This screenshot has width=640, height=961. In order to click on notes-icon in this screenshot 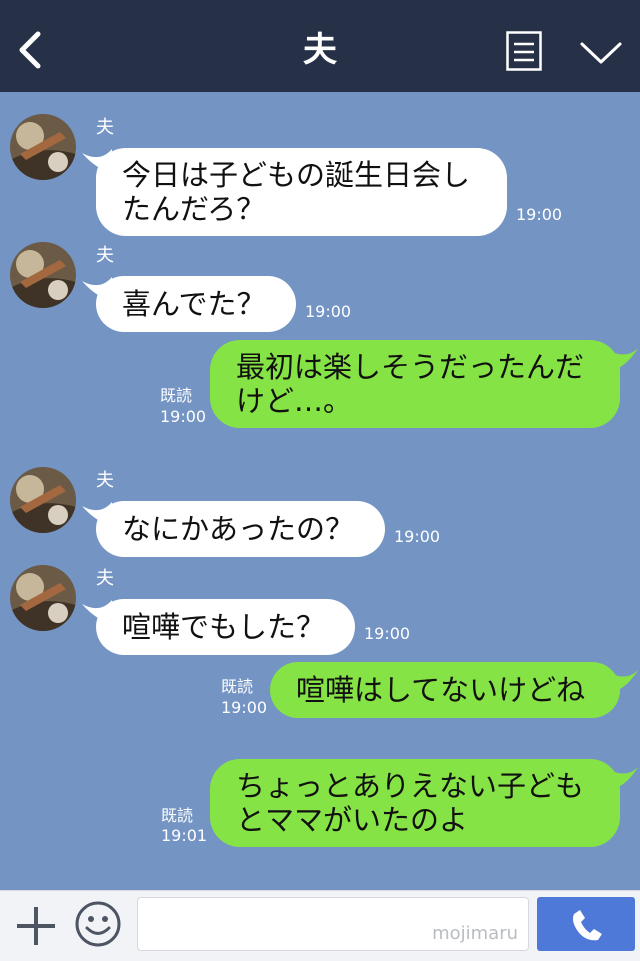, I will do `click(524, 51)`.